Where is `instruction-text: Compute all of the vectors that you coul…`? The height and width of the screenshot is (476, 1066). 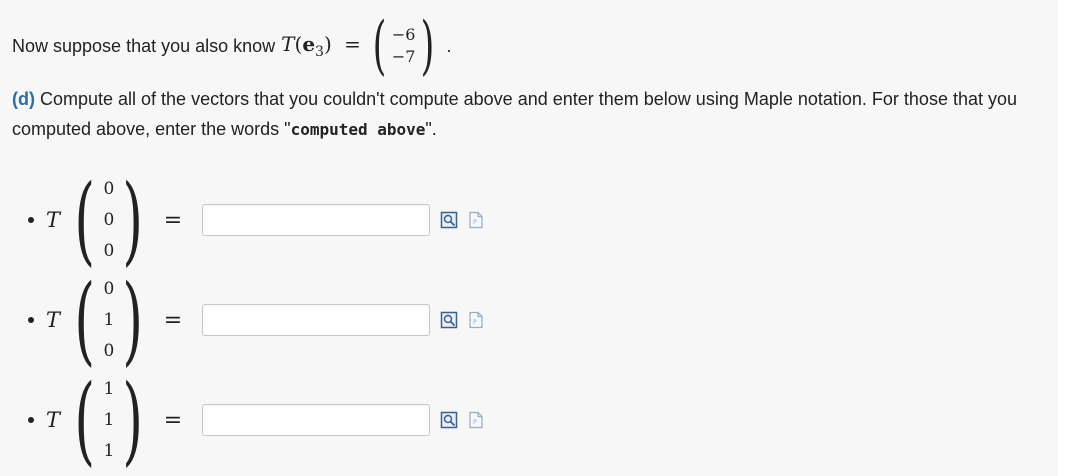 instruction-text: Compute all of the vectors that you coul… is located at coordinates (515, 114).